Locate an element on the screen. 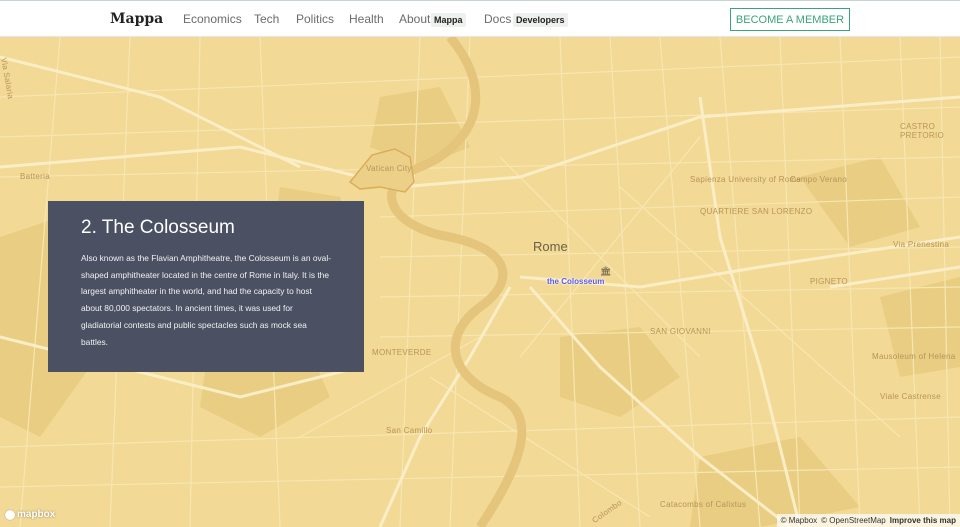 The width and height of the screenshot is (960, 527). area-label-batteria: Batteria is located at coordinates (35, 176).